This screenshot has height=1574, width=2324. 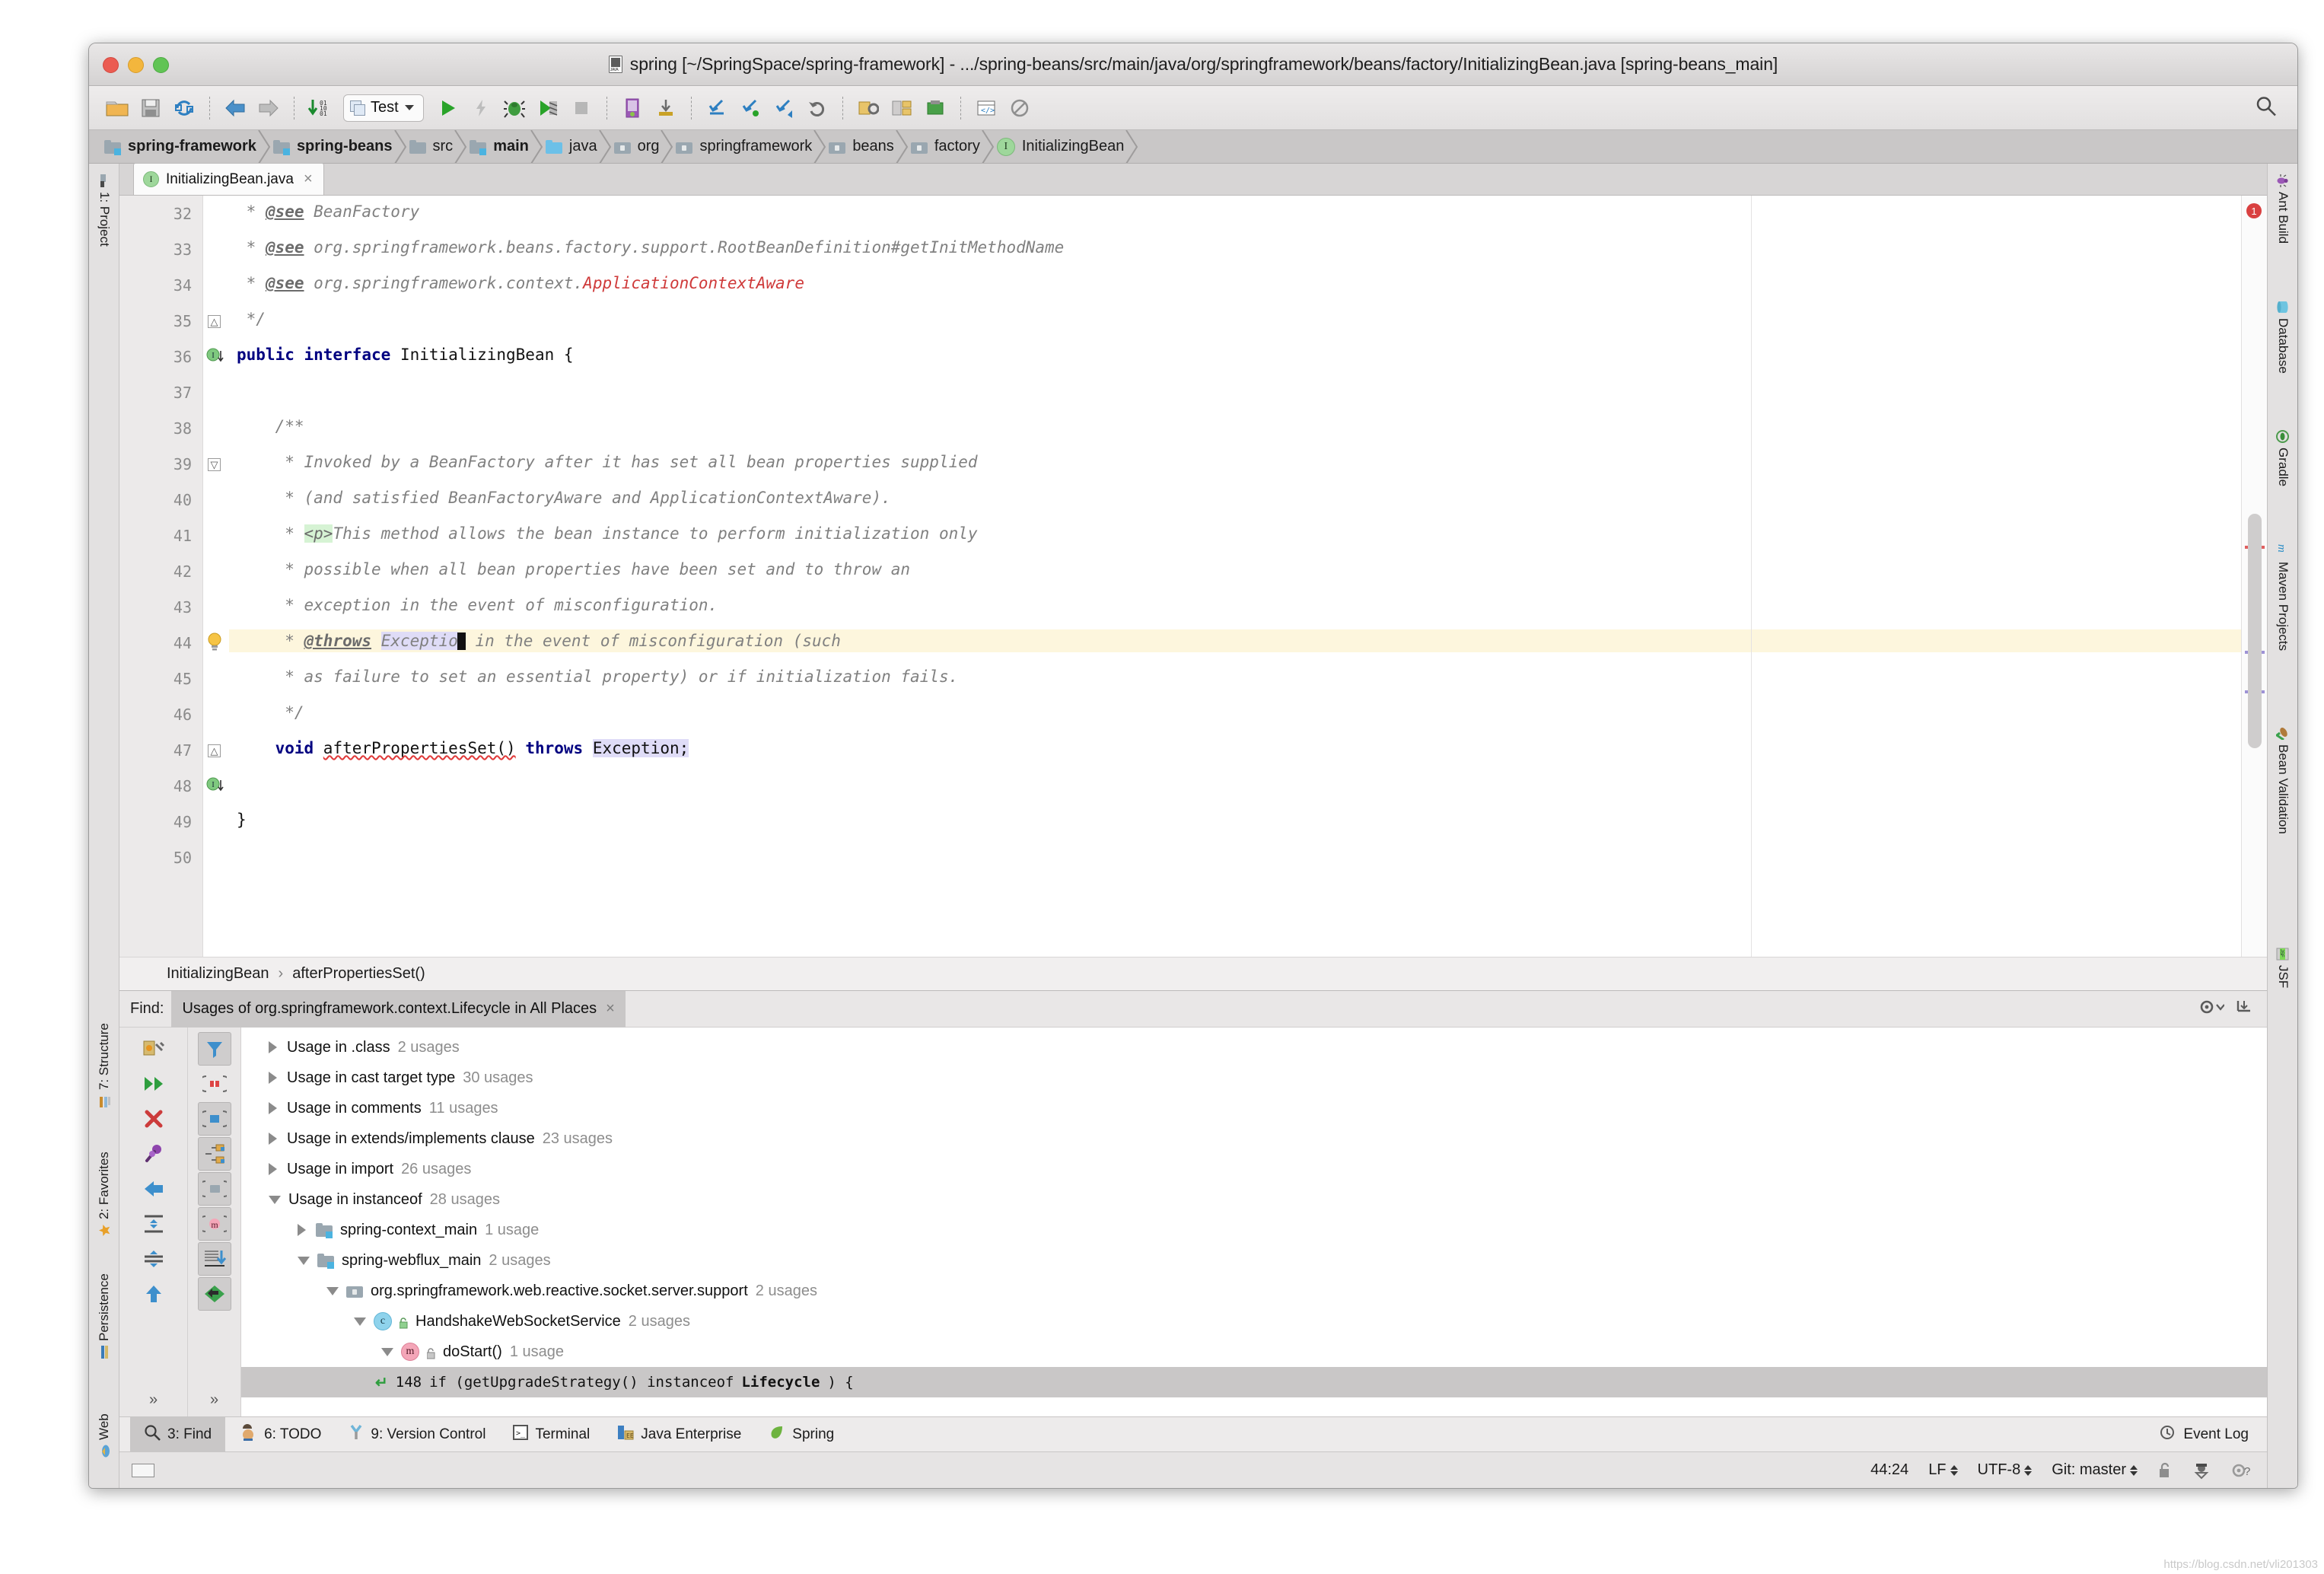 I want to click on group-by-directory-icon, so click(x=214, y=1189).